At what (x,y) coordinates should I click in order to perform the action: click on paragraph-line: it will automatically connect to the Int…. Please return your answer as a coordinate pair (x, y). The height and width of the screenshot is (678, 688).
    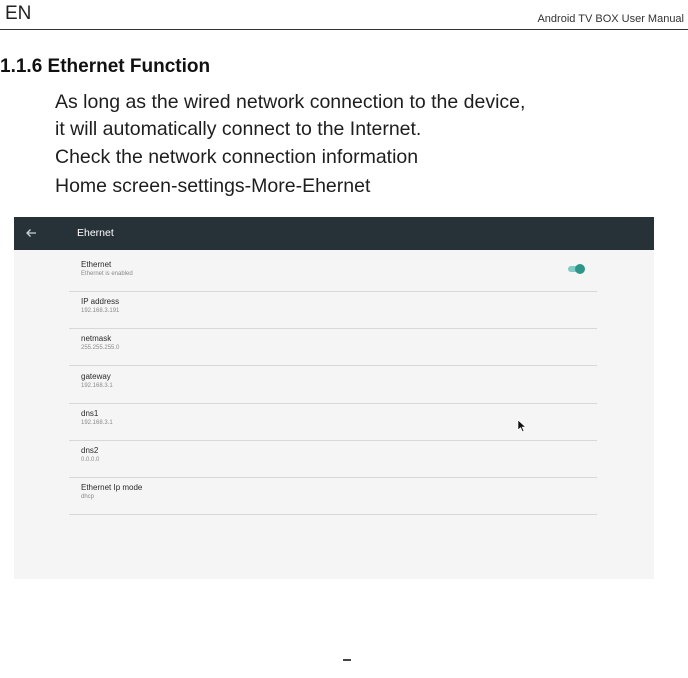
    Looking at the image, I should click on (238, 129).